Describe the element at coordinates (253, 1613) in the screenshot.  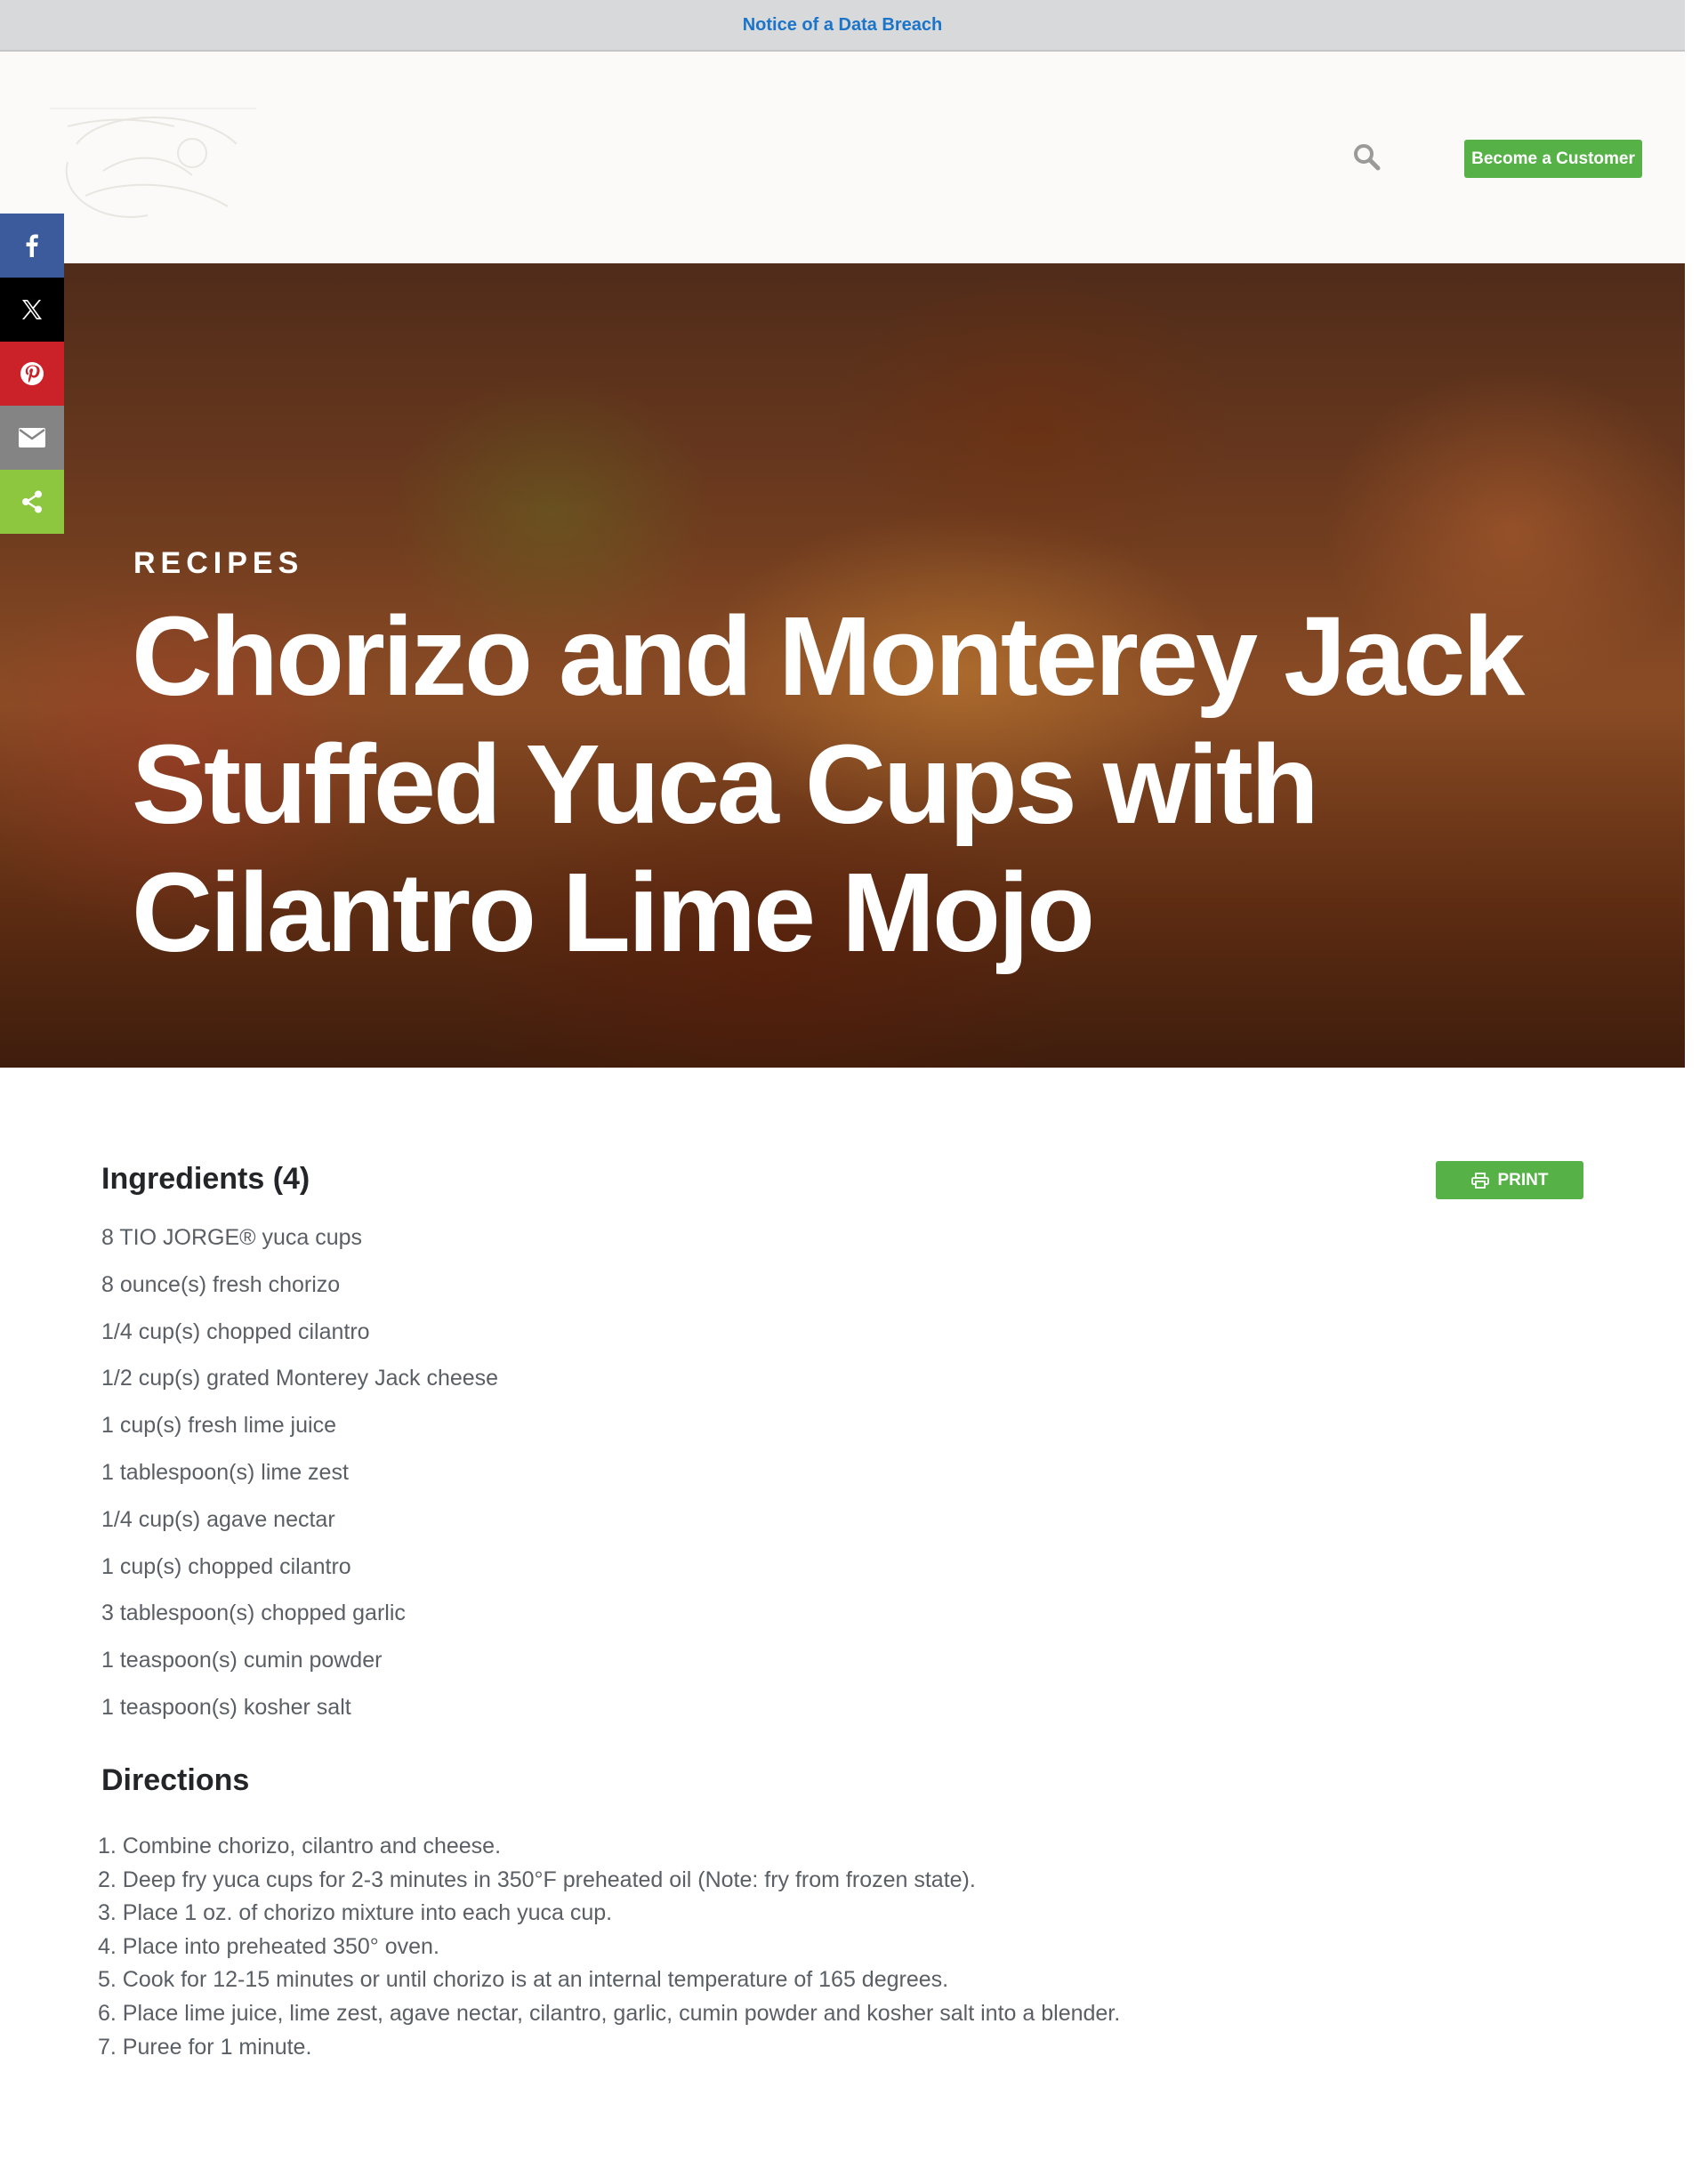
I see `ingredient-item: 3 tablespoon(s) chopped garlic` at that location.